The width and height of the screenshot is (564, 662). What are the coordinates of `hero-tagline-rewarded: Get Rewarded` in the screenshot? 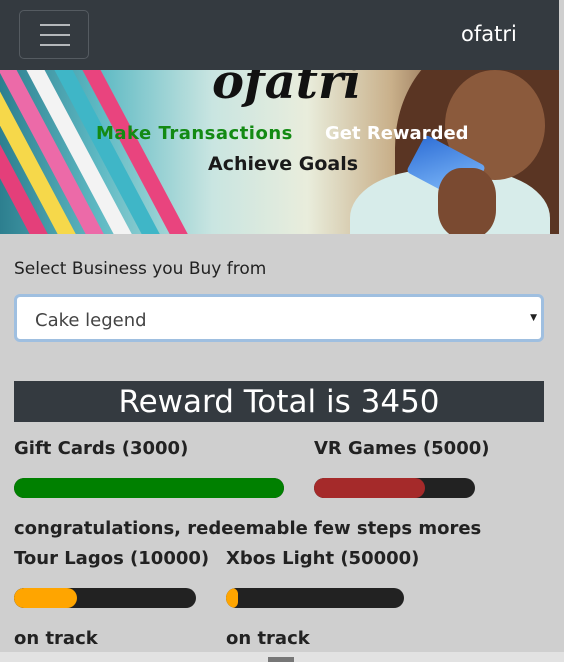 It's located at (397, 133).